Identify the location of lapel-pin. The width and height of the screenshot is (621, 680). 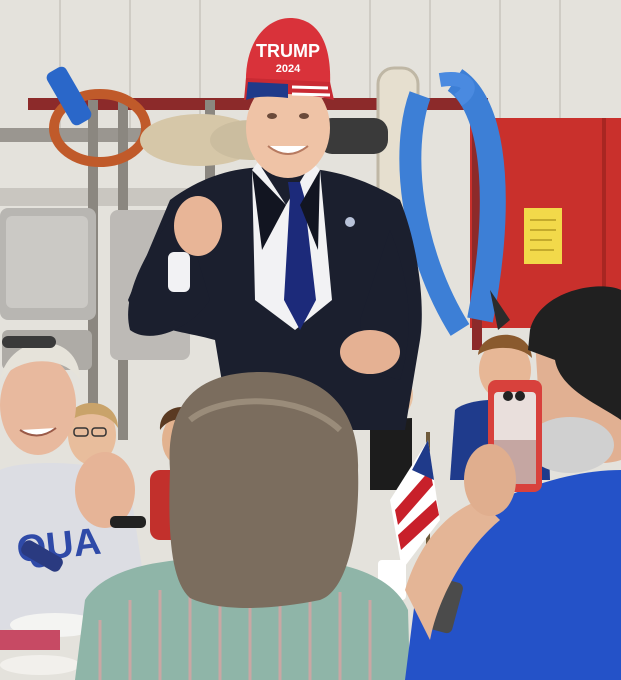
(350, 222).